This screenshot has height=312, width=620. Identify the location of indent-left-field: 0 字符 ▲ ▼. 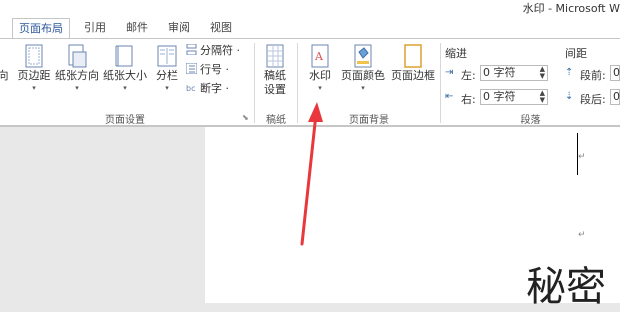
(514, 73).